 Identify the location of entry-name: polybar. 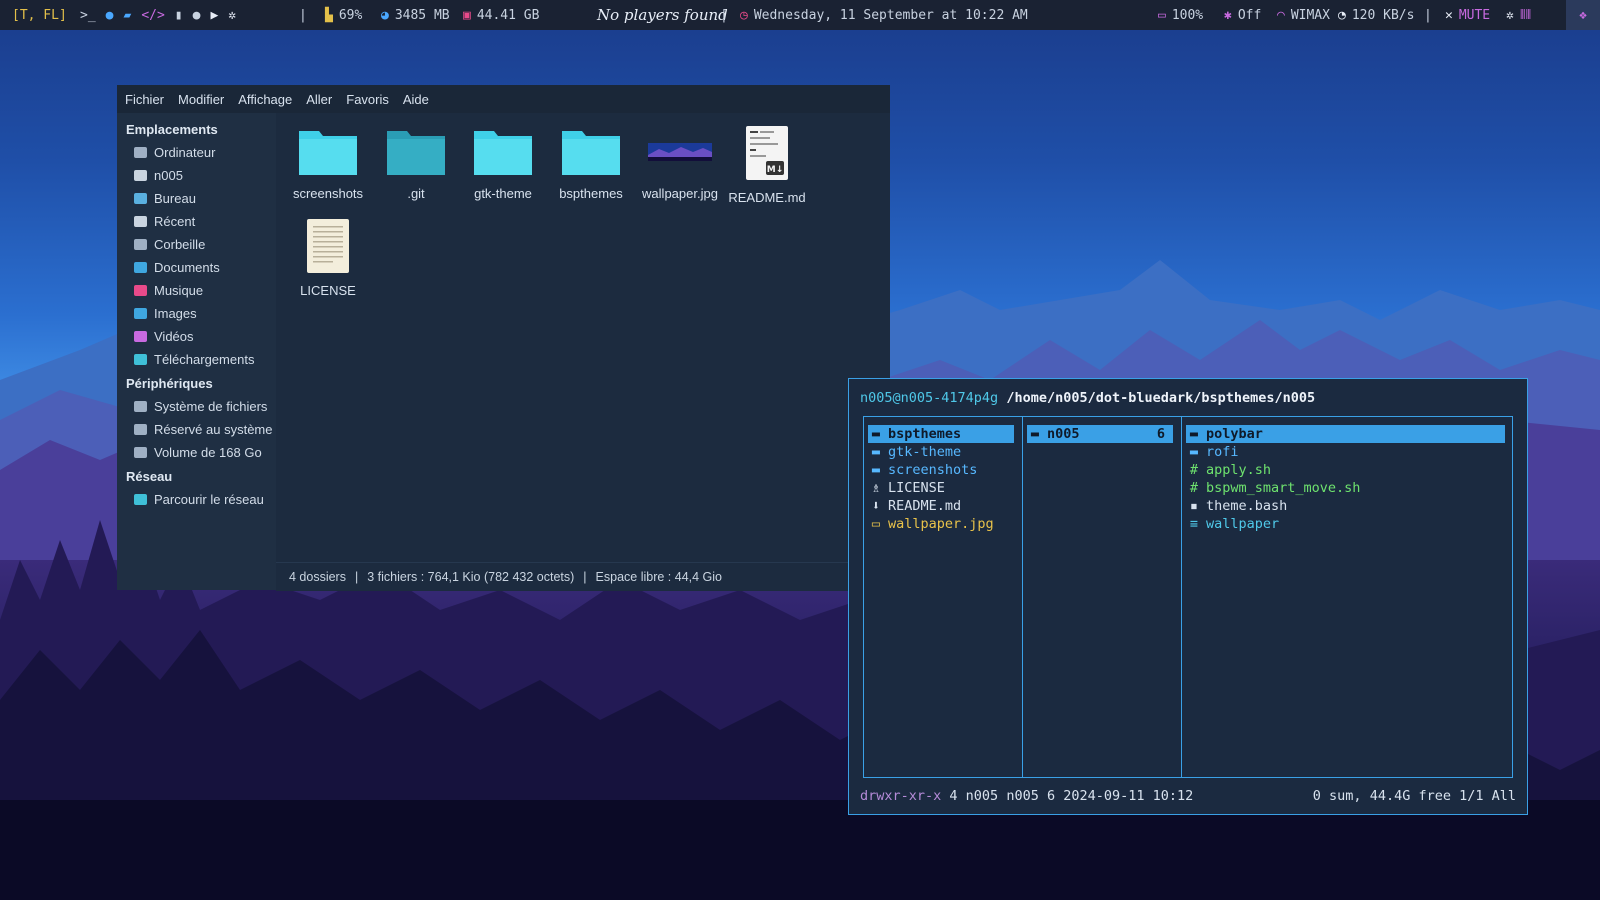
(1234, 434).